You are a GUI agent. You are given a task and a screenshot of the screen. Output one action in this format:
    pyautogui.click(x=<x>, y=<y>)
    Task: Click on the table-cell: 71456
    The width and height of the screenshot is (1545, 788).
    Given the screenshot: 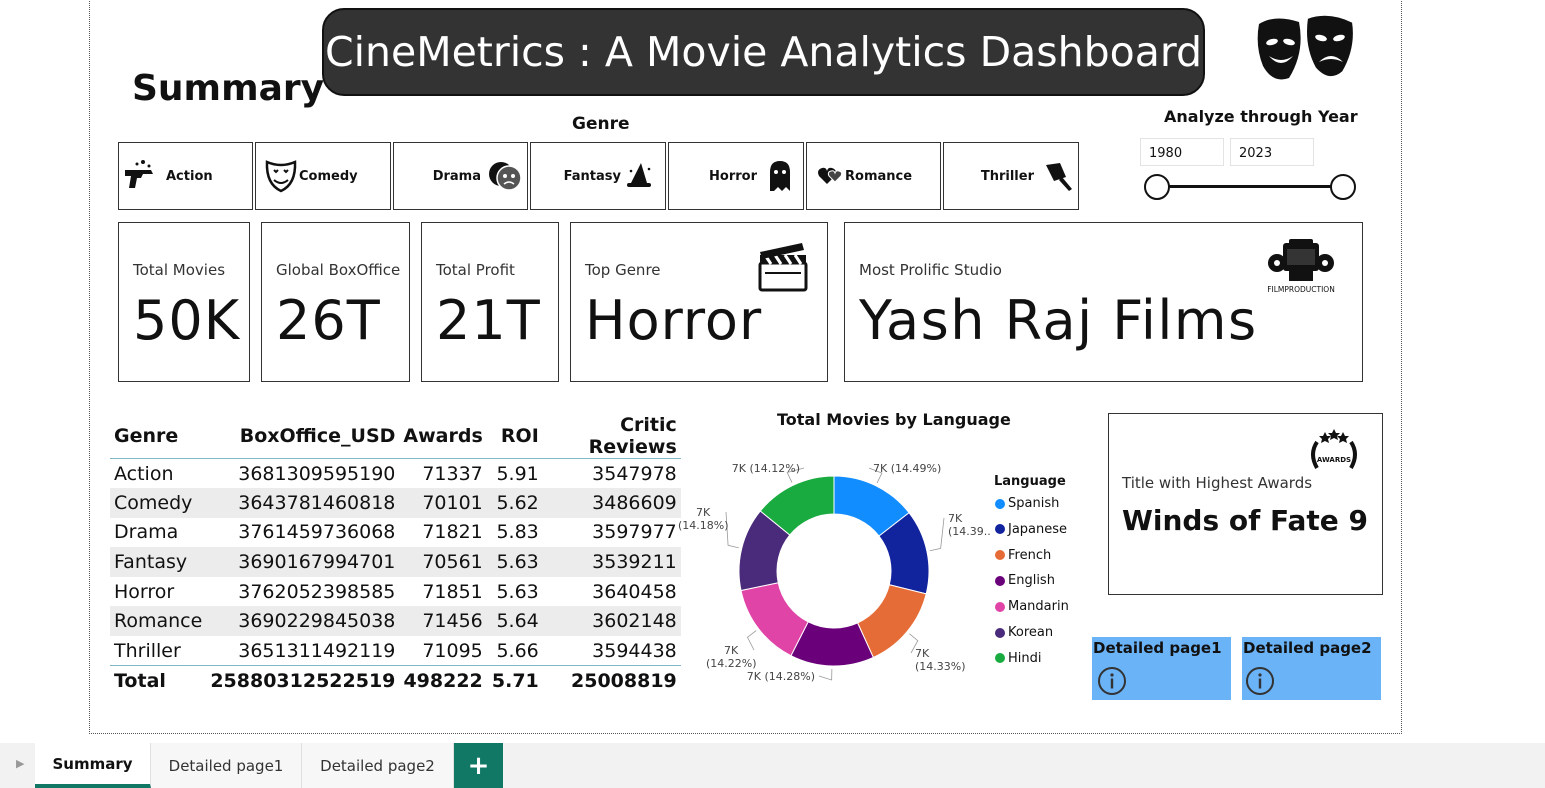 What is the action you would take?
    pyautogui.click(x=443, y=621)
    